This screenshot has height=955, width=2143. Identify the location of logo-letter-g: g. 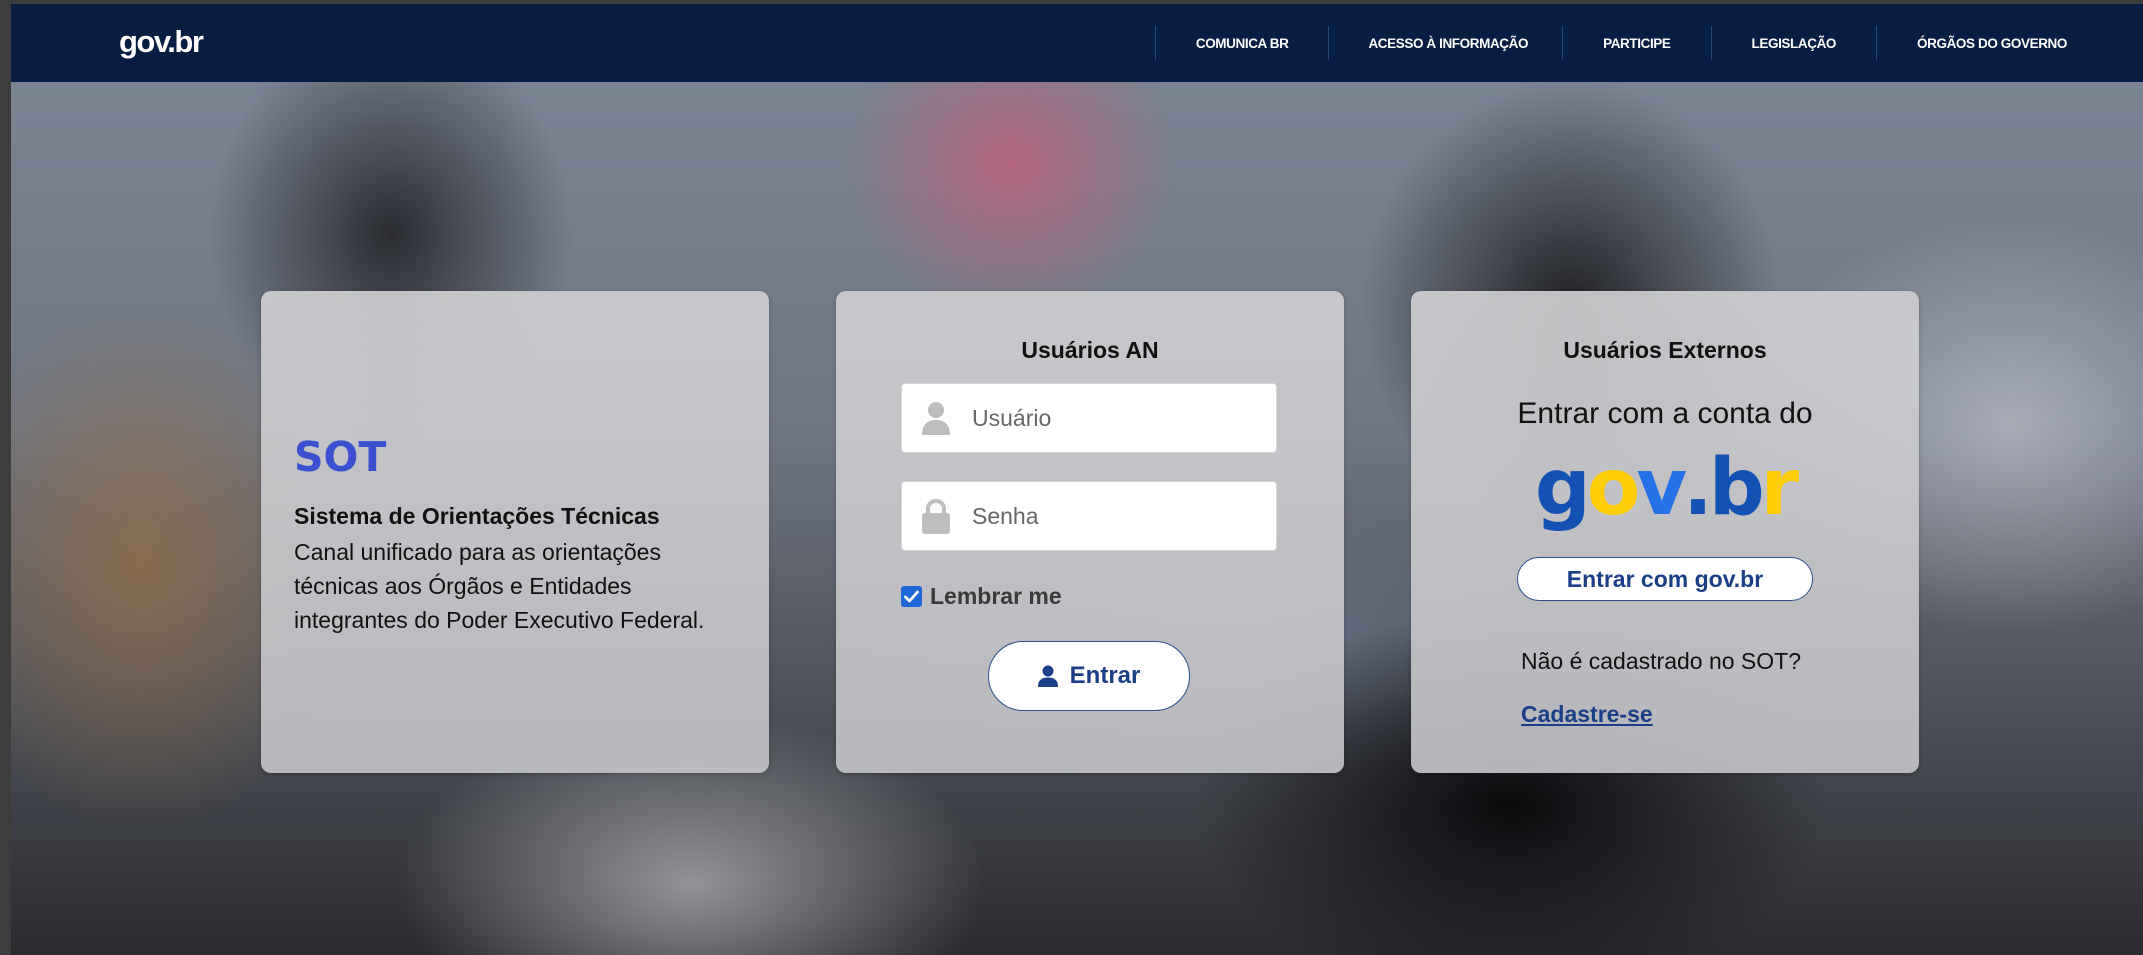
(1562, 488).